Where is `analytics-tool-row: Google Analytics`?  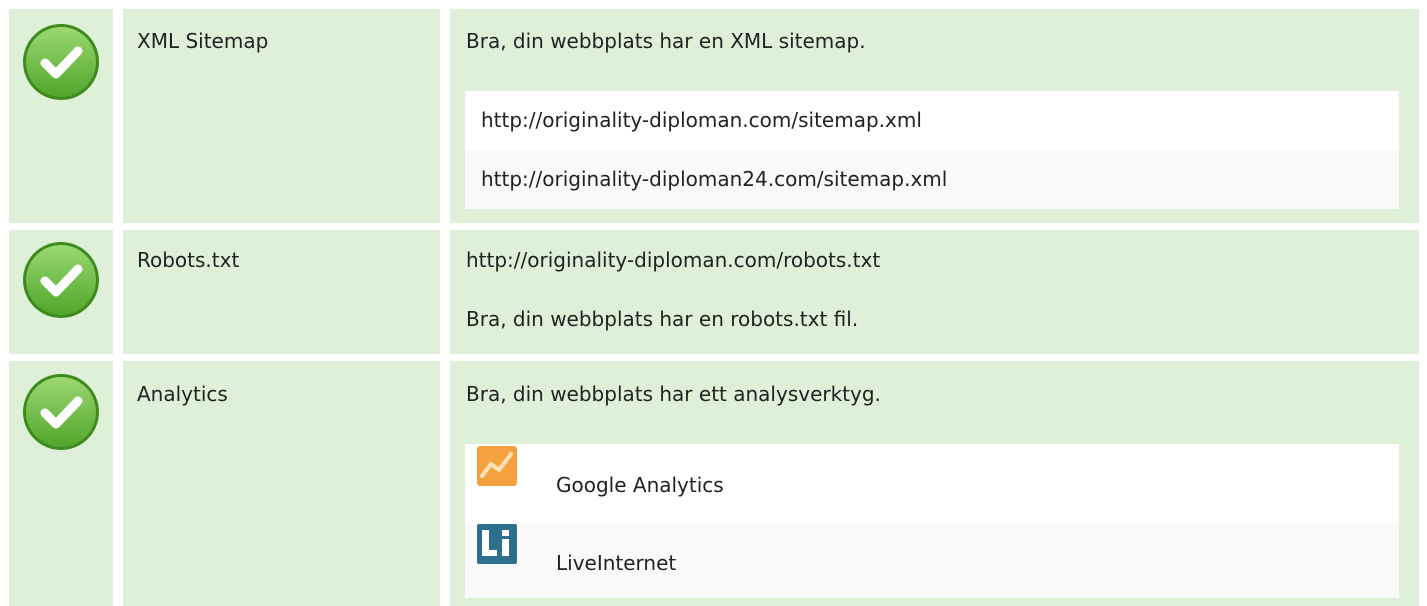 analytics-tool-row: Google Analytics is located at coordinates (932, 484).